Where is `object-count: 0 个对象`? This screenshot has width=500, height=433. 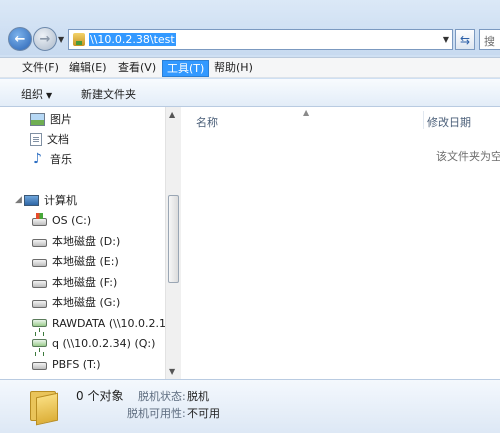
object-count: 0 个对象 is located at coordinates (100, 396).